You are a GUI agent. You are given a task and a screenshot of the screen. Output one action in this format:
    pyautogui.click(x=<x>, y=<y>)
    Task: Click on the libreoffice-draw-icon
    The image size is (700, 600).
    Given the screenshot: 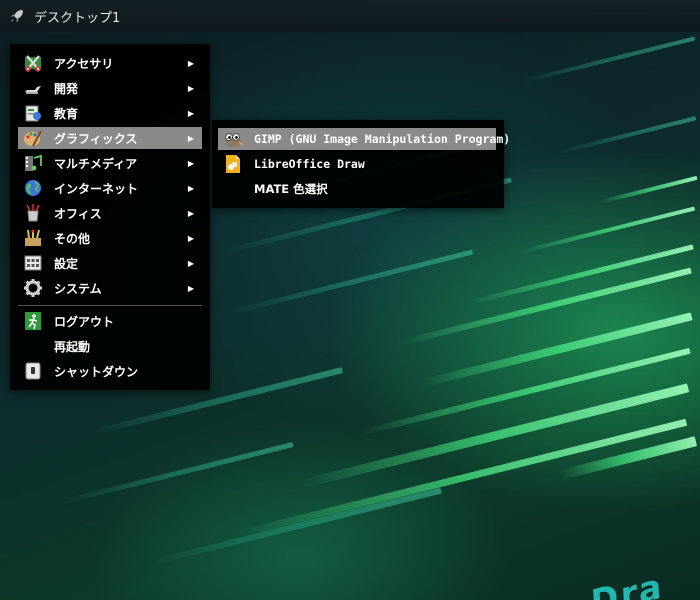 What is the action you would take?
    pyautogui.click(x=233, y=164)
    